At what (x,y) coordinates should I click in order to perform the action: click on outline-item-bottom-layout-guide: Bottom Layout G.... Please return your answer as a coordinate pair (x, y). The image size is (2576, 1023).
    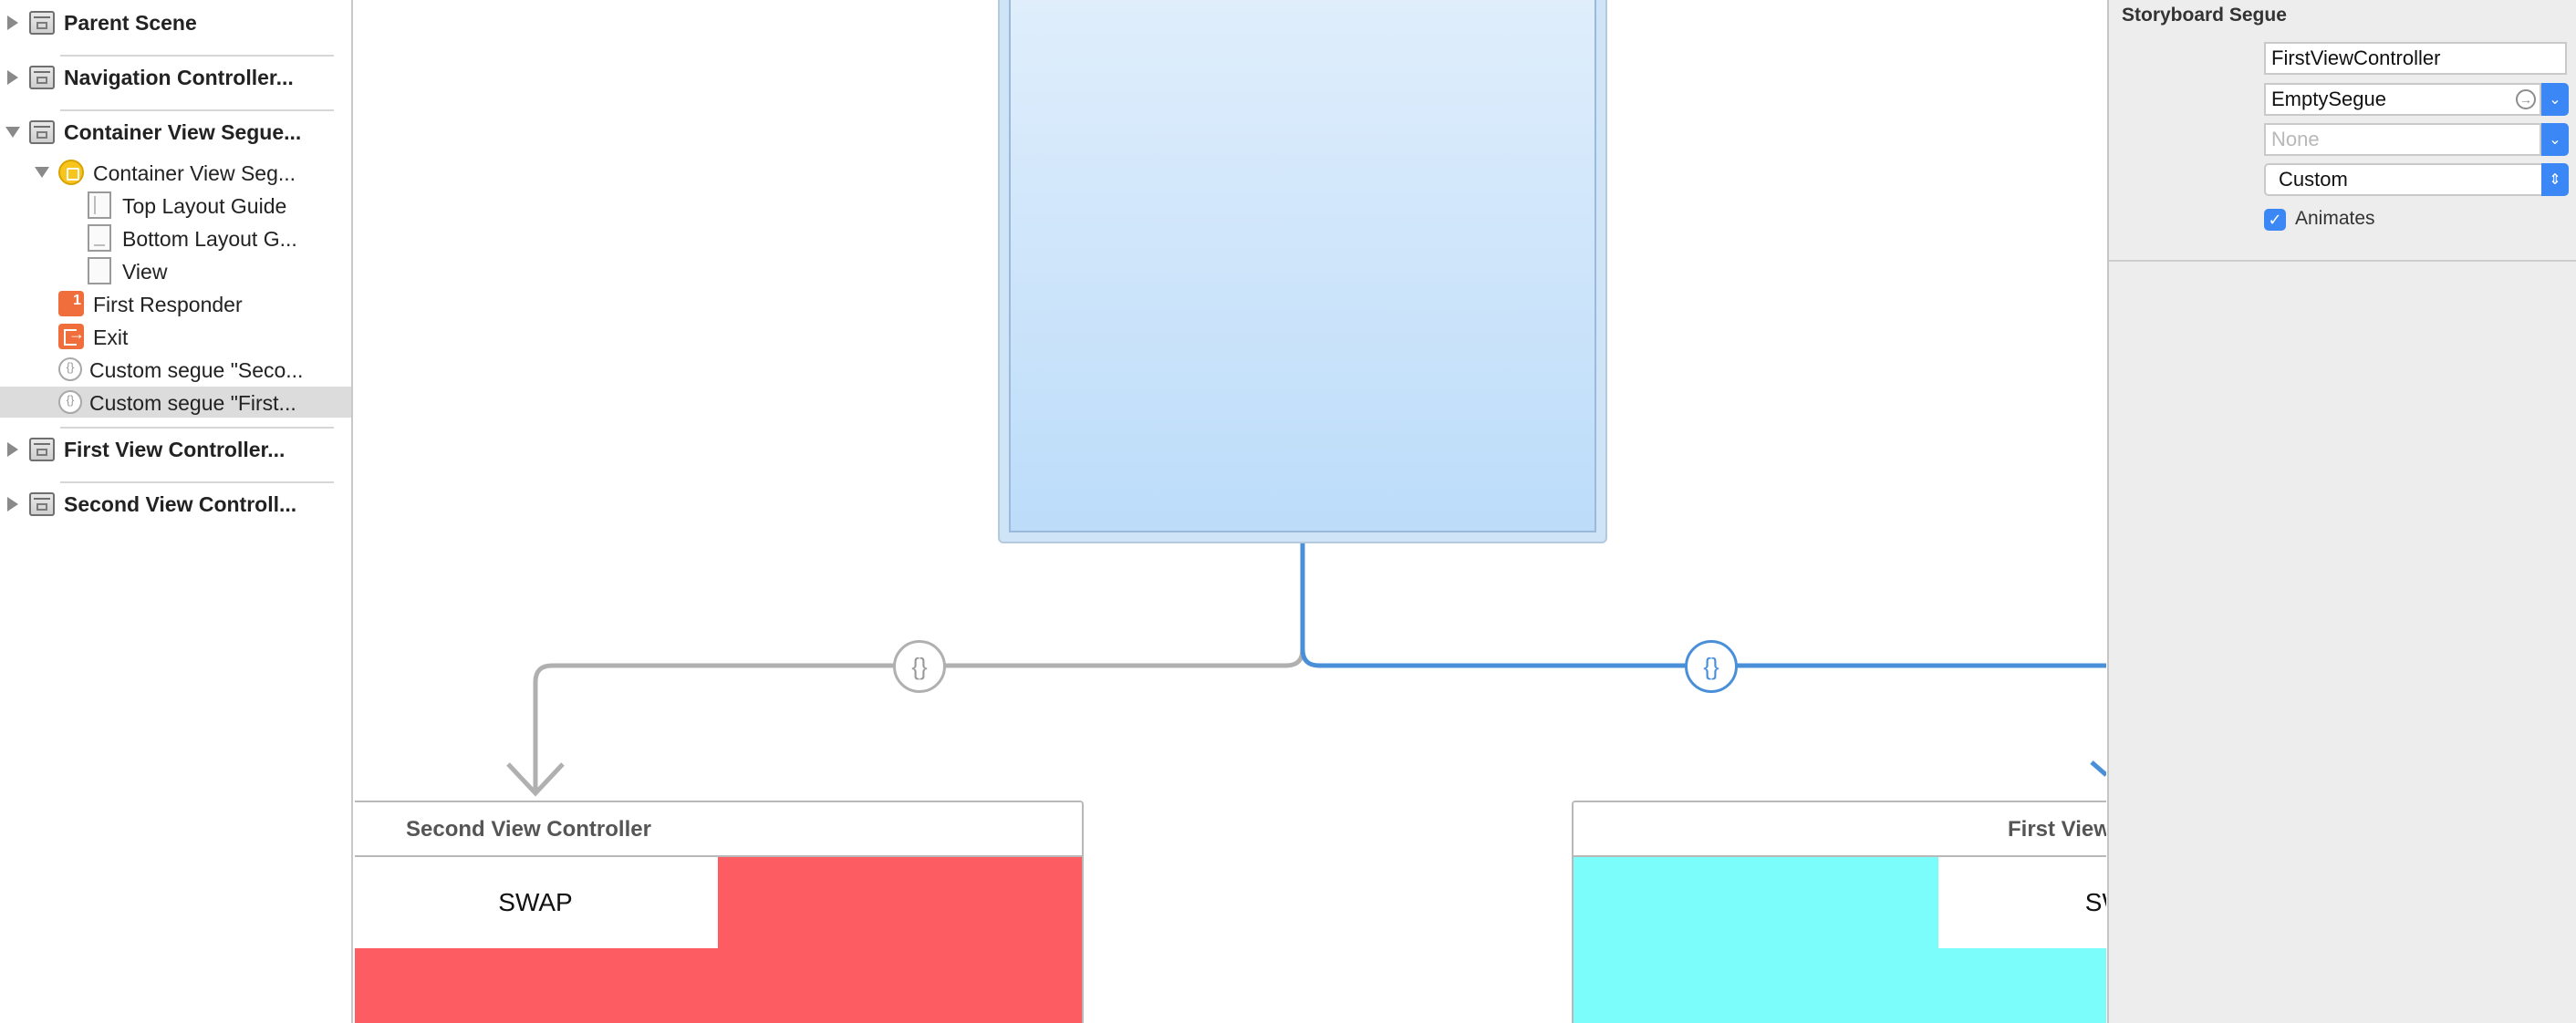
    Looking at the image, I should click on (175, 237).